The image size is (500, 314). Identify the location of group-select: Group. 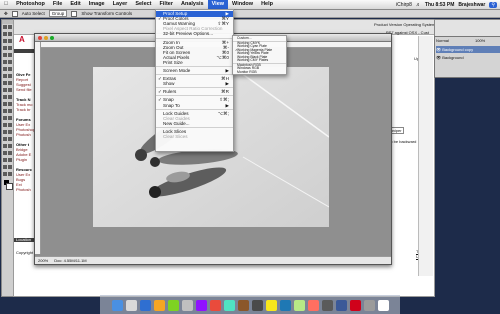
(58, 13).